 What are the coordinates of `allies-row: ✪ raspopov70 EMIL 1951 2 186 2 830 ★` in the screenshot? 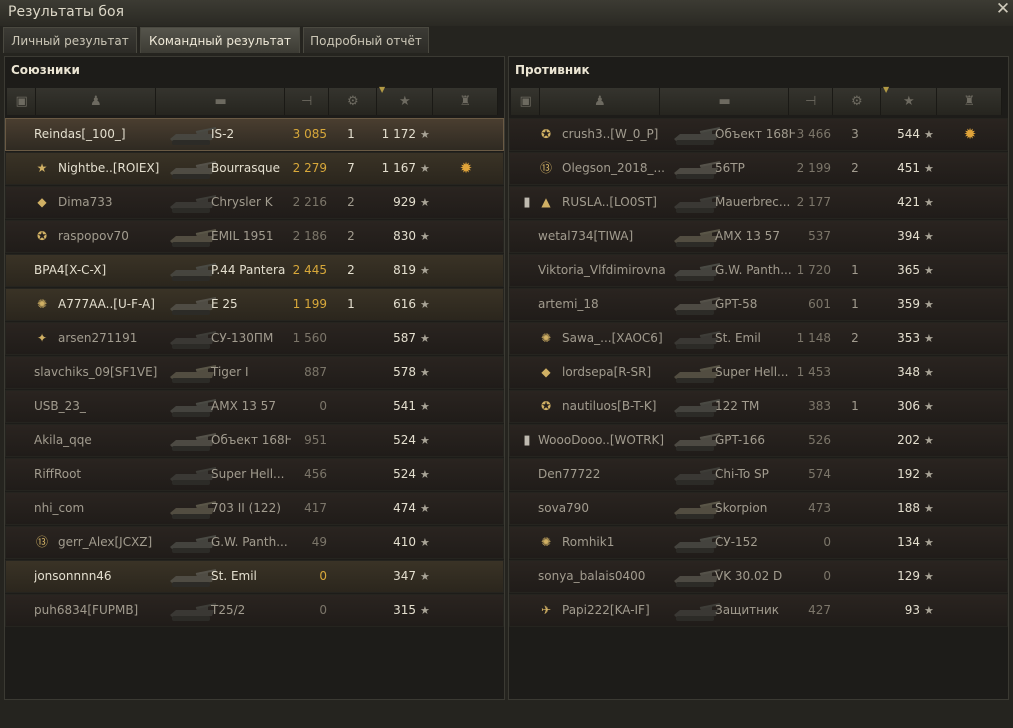 It's located at (254, 236).